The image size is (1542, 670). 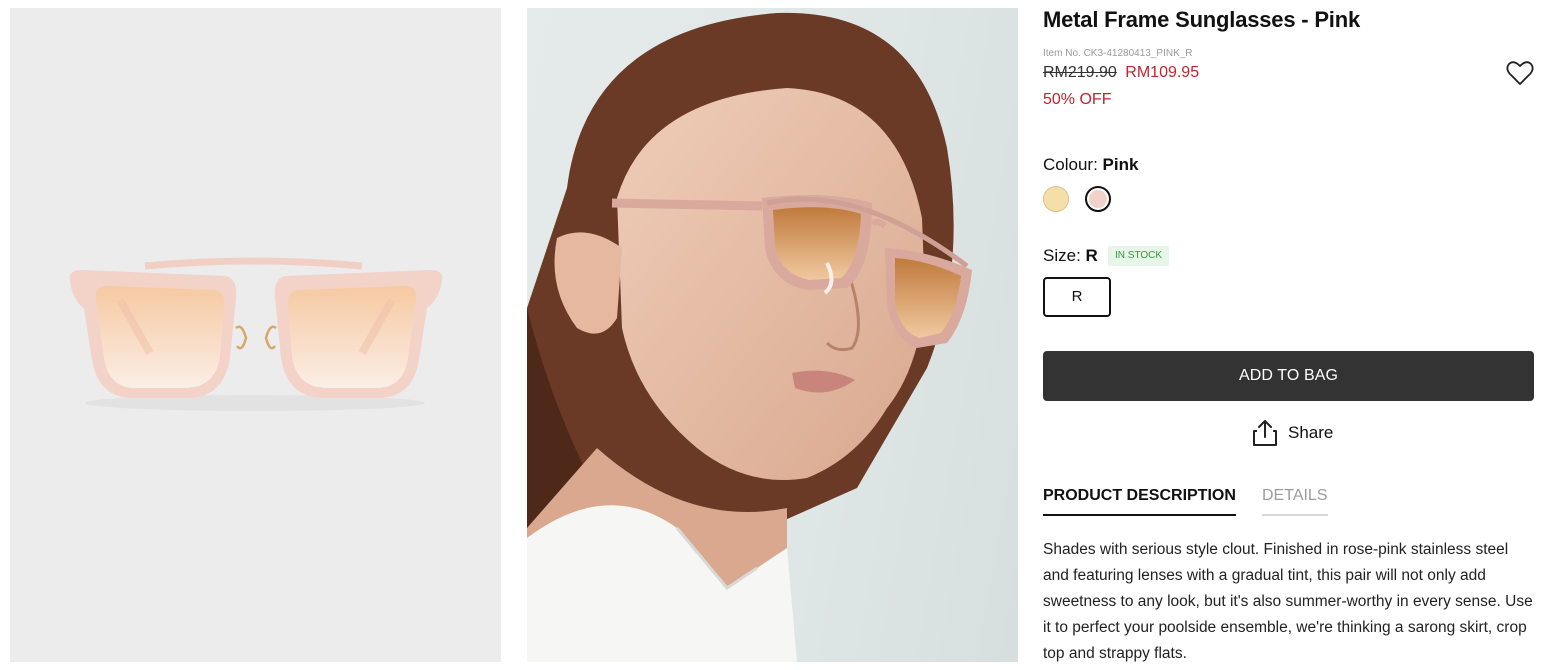 I want to click on heart-icon, so click(x=1520, y=73).